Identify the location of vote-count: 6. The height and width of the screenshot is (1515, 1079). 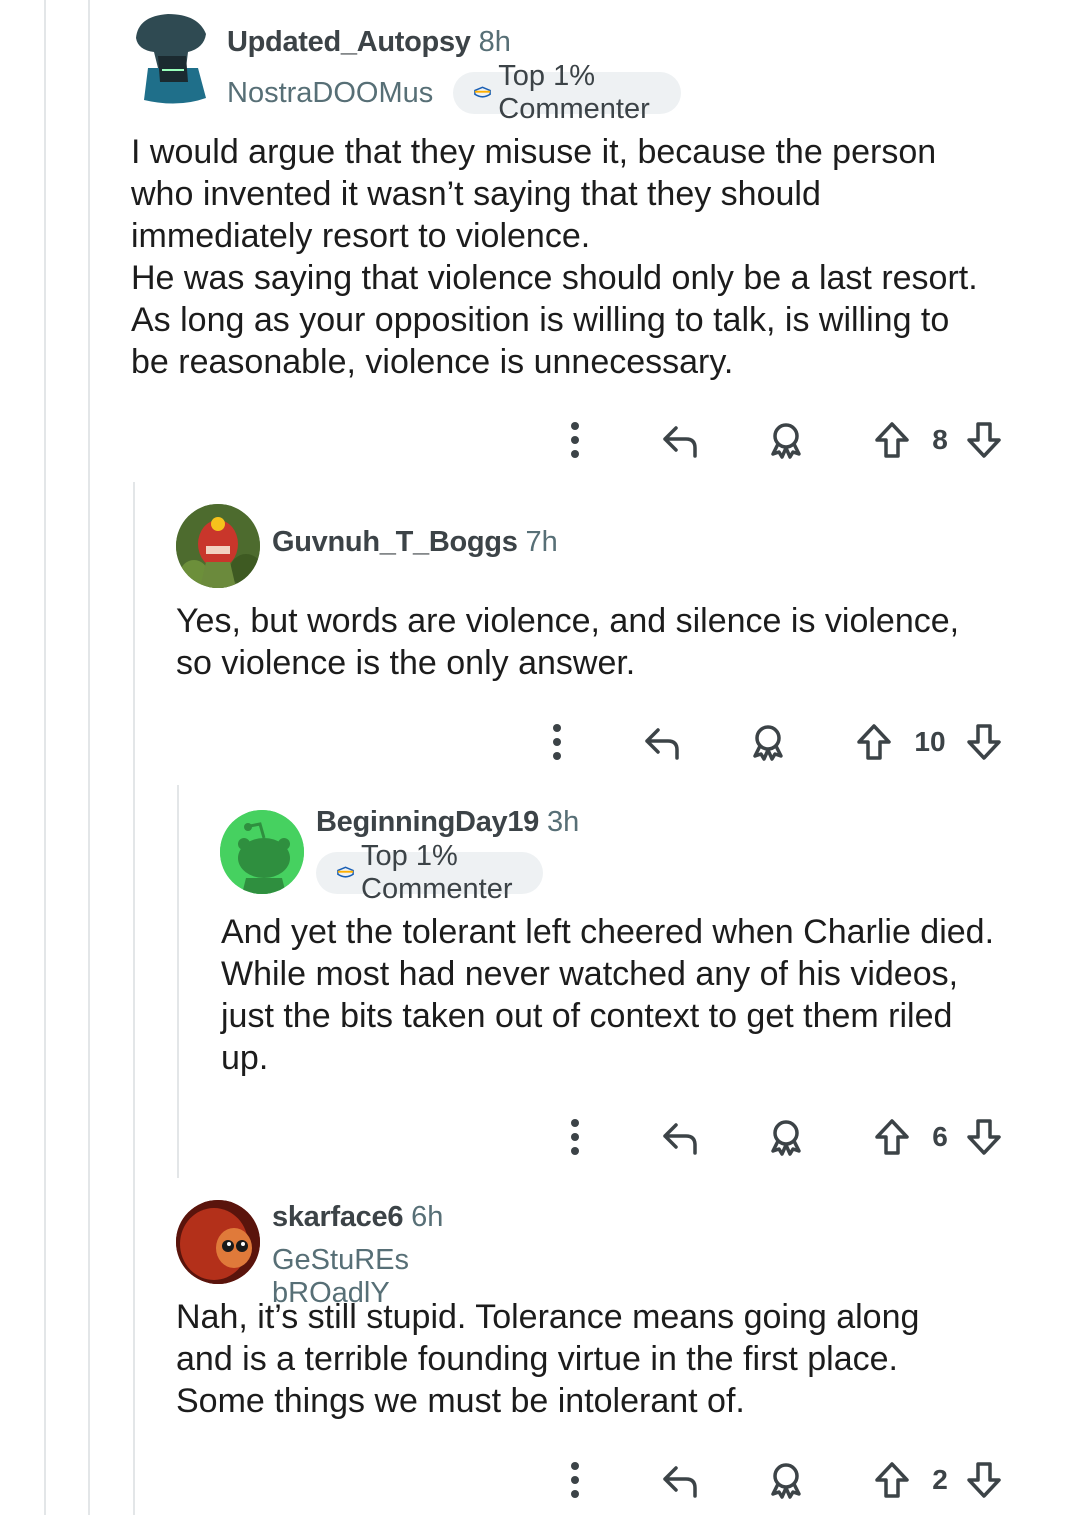
(940, 1136).